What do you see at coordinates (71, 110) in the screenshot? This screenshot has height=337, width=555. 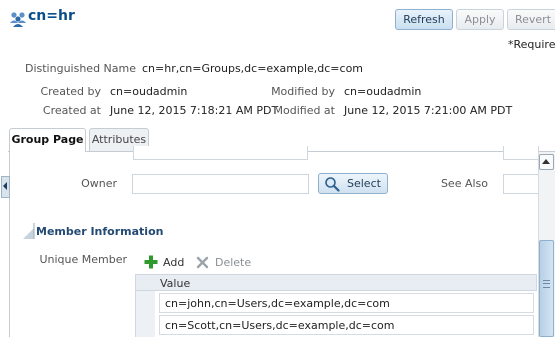 I see `created-at-label: Created at` at bounding box center [71, 110].